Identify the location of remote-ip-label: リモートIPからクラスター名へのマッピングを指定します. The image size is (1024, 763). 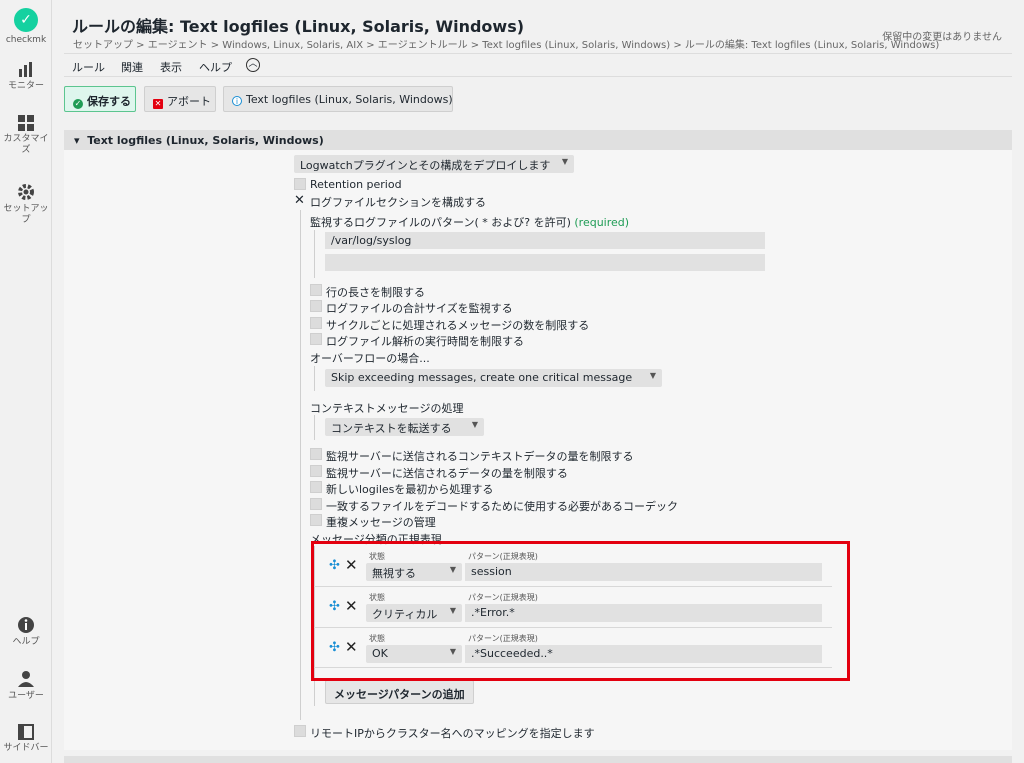
(452, 733).